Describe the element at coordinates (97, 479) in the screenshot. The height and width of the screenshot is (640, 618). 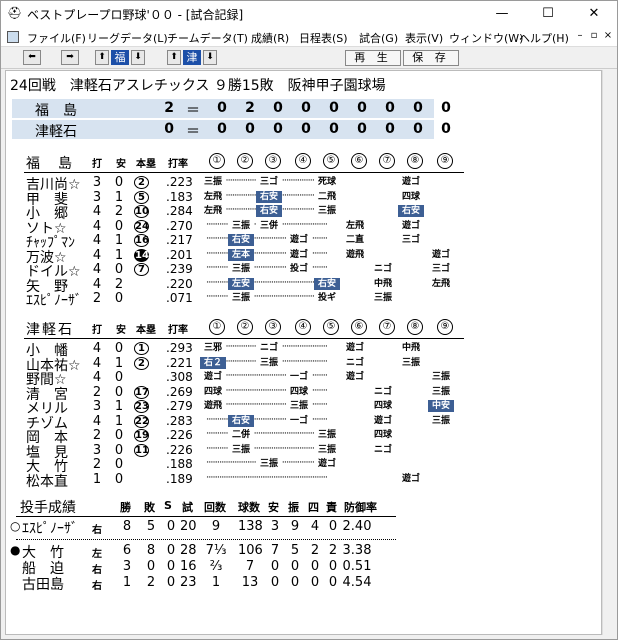
I see `at-bats: 1` at that location.